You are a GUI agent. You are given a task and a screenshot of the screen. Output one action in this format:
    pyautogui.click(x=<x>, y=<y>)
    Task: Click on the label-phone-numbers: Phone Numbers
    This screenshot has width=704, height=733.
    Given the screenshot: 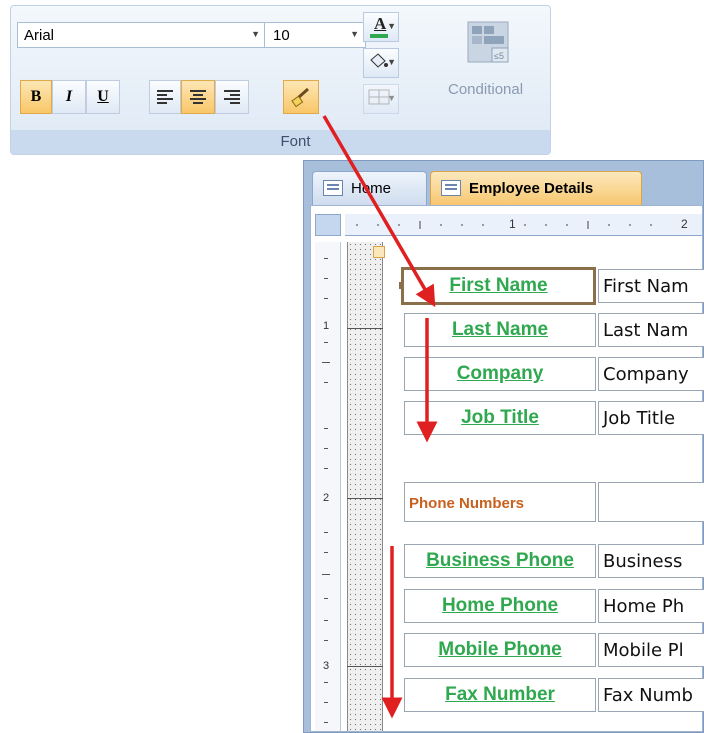 What is the action you would take?
    pyautogui.click(x=500, y=502)
    